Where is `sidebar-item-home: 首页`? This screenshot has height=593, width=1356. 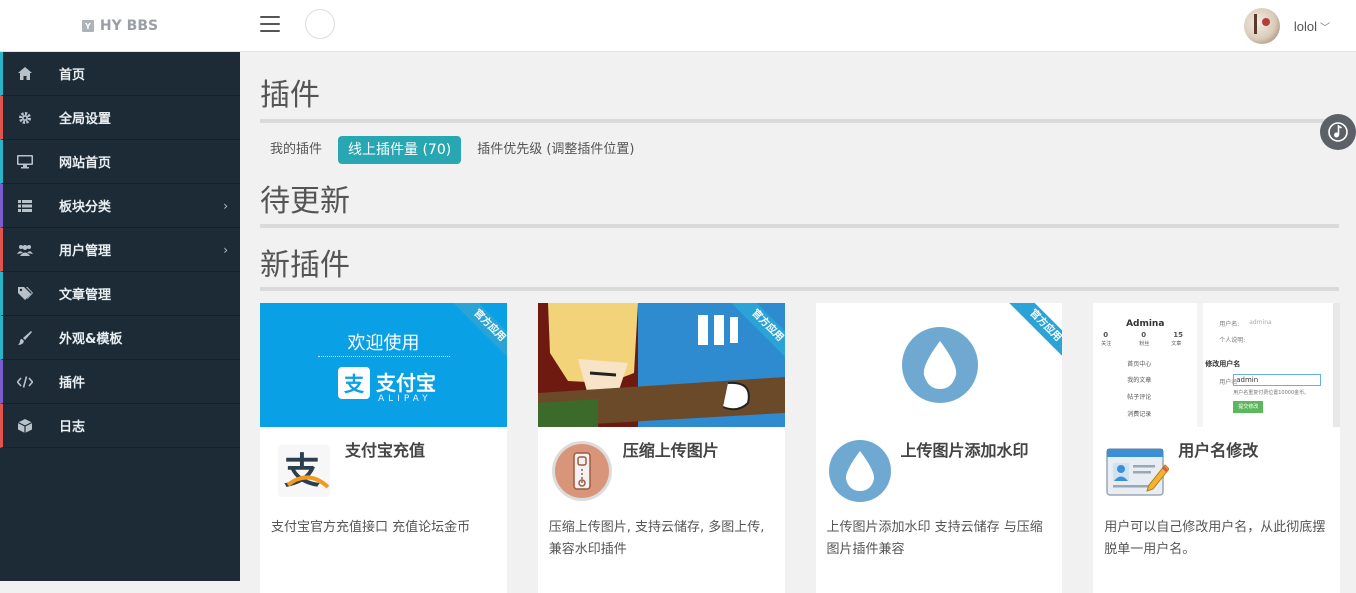
sidebar-item-home: 首页 is located at coordinates (120, 74).